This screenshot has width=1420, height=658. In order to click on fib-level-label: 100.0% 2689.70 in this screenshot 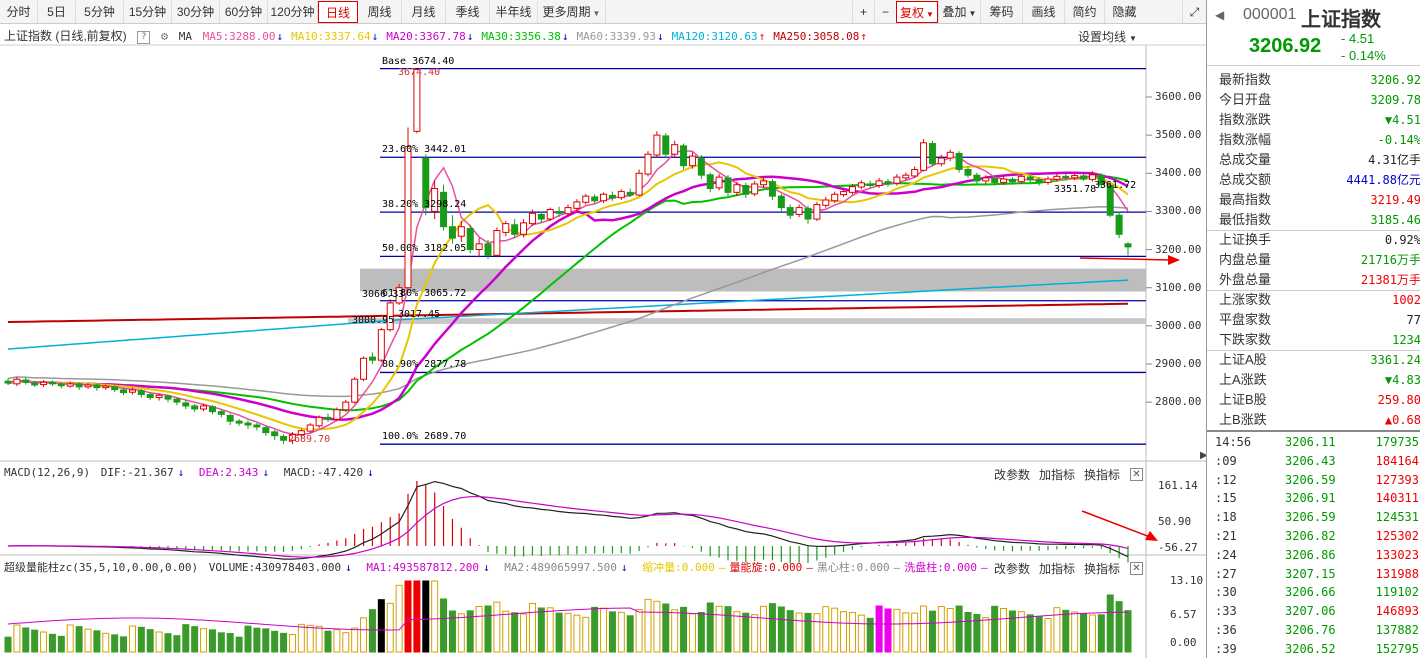, I will do `click(424, 437)`.